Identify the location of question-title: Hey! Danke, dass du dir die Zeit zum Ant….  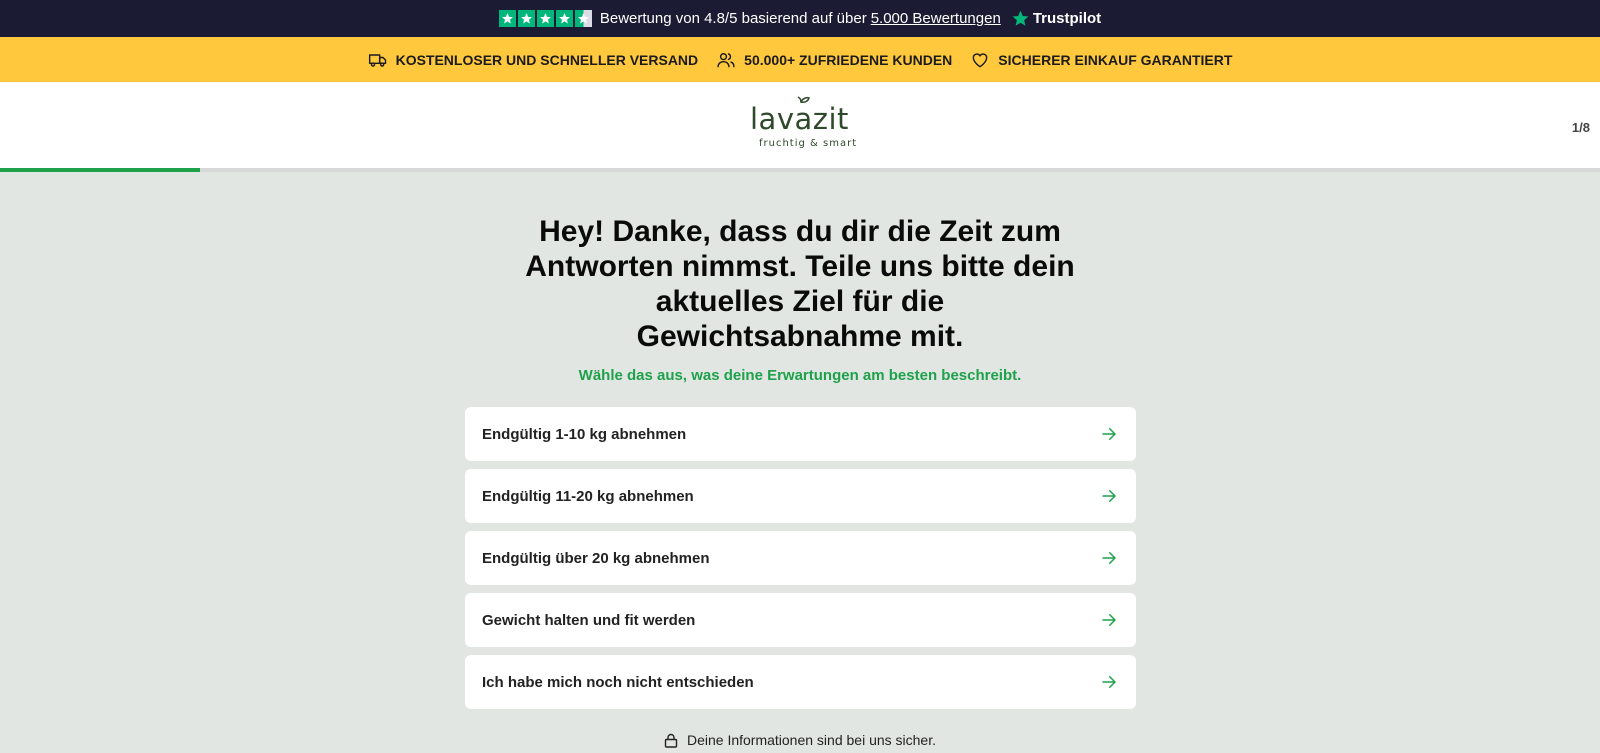
(800, 284).